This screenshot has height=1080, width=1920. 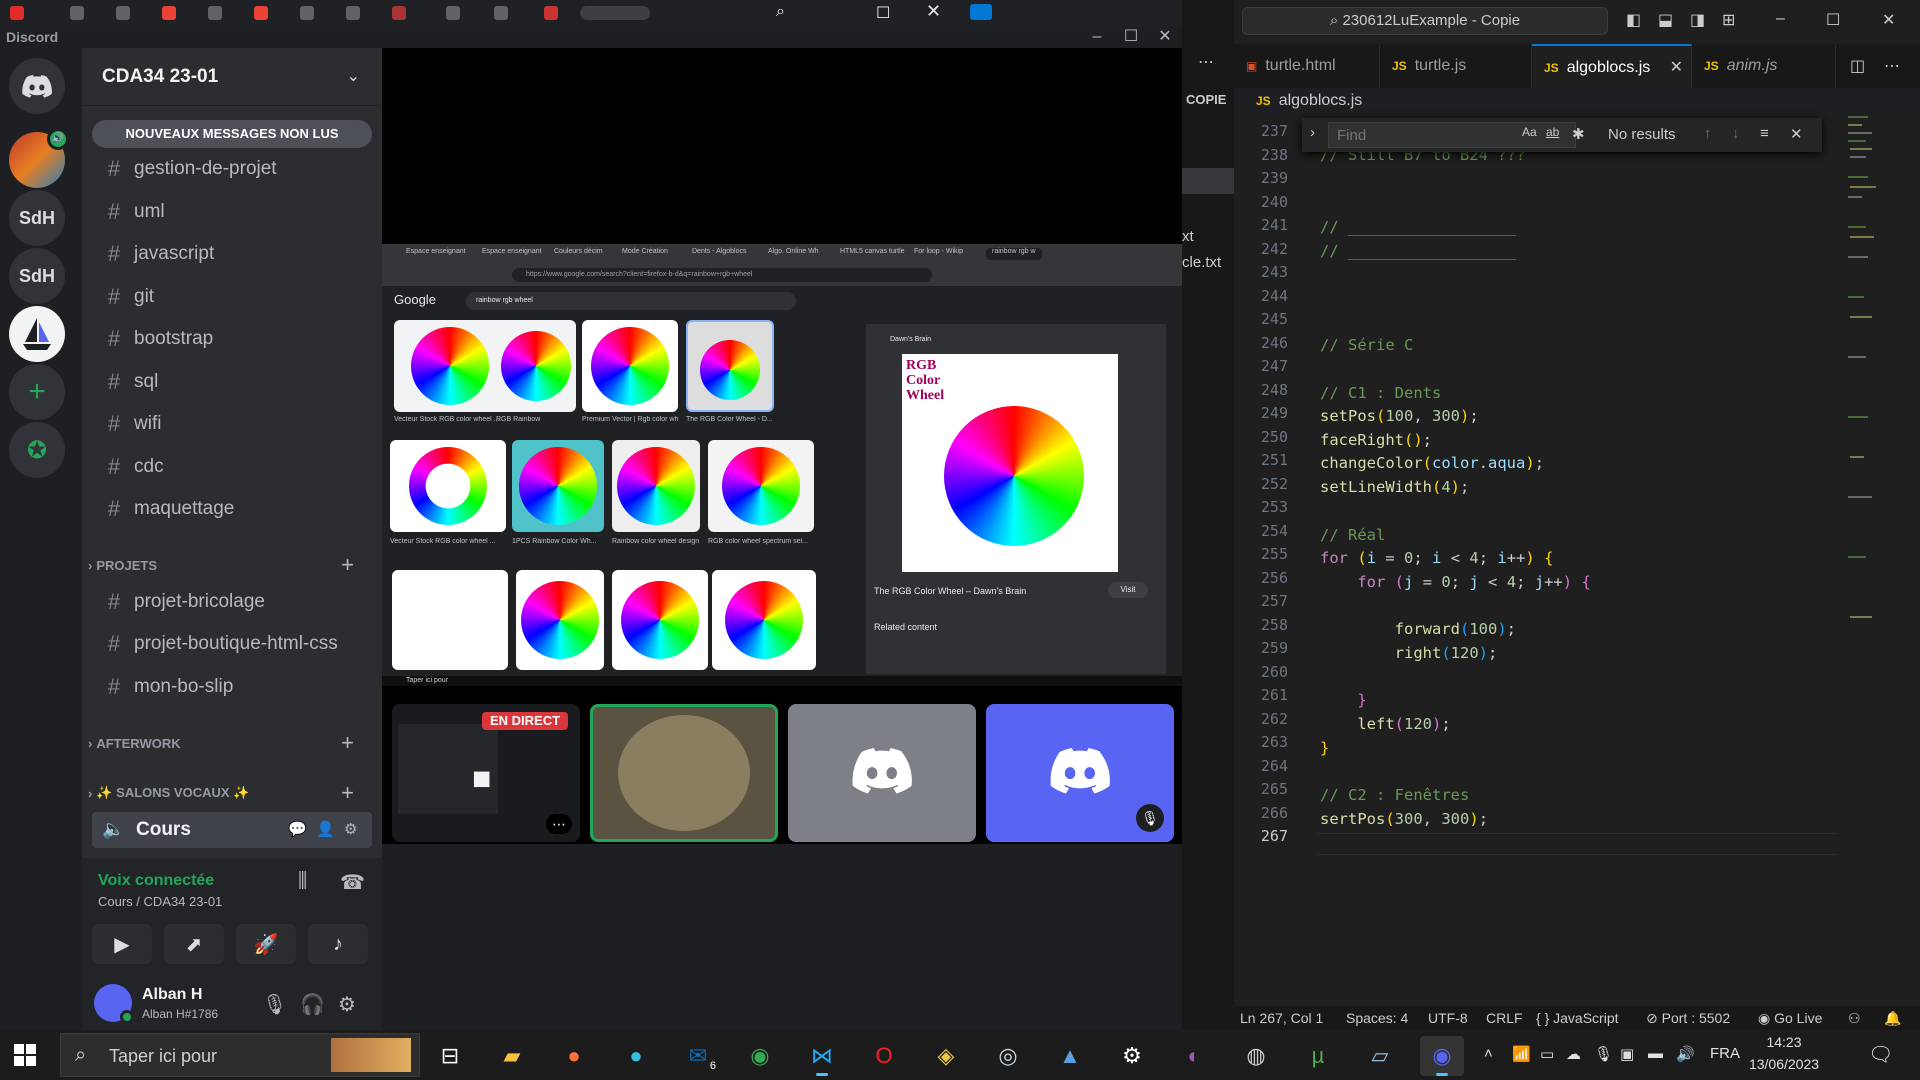 What do you see at coordinates (1708, 133) in the screenshot?
I see `previous-match-icon: ↑` at bounding box center [1708, 133].